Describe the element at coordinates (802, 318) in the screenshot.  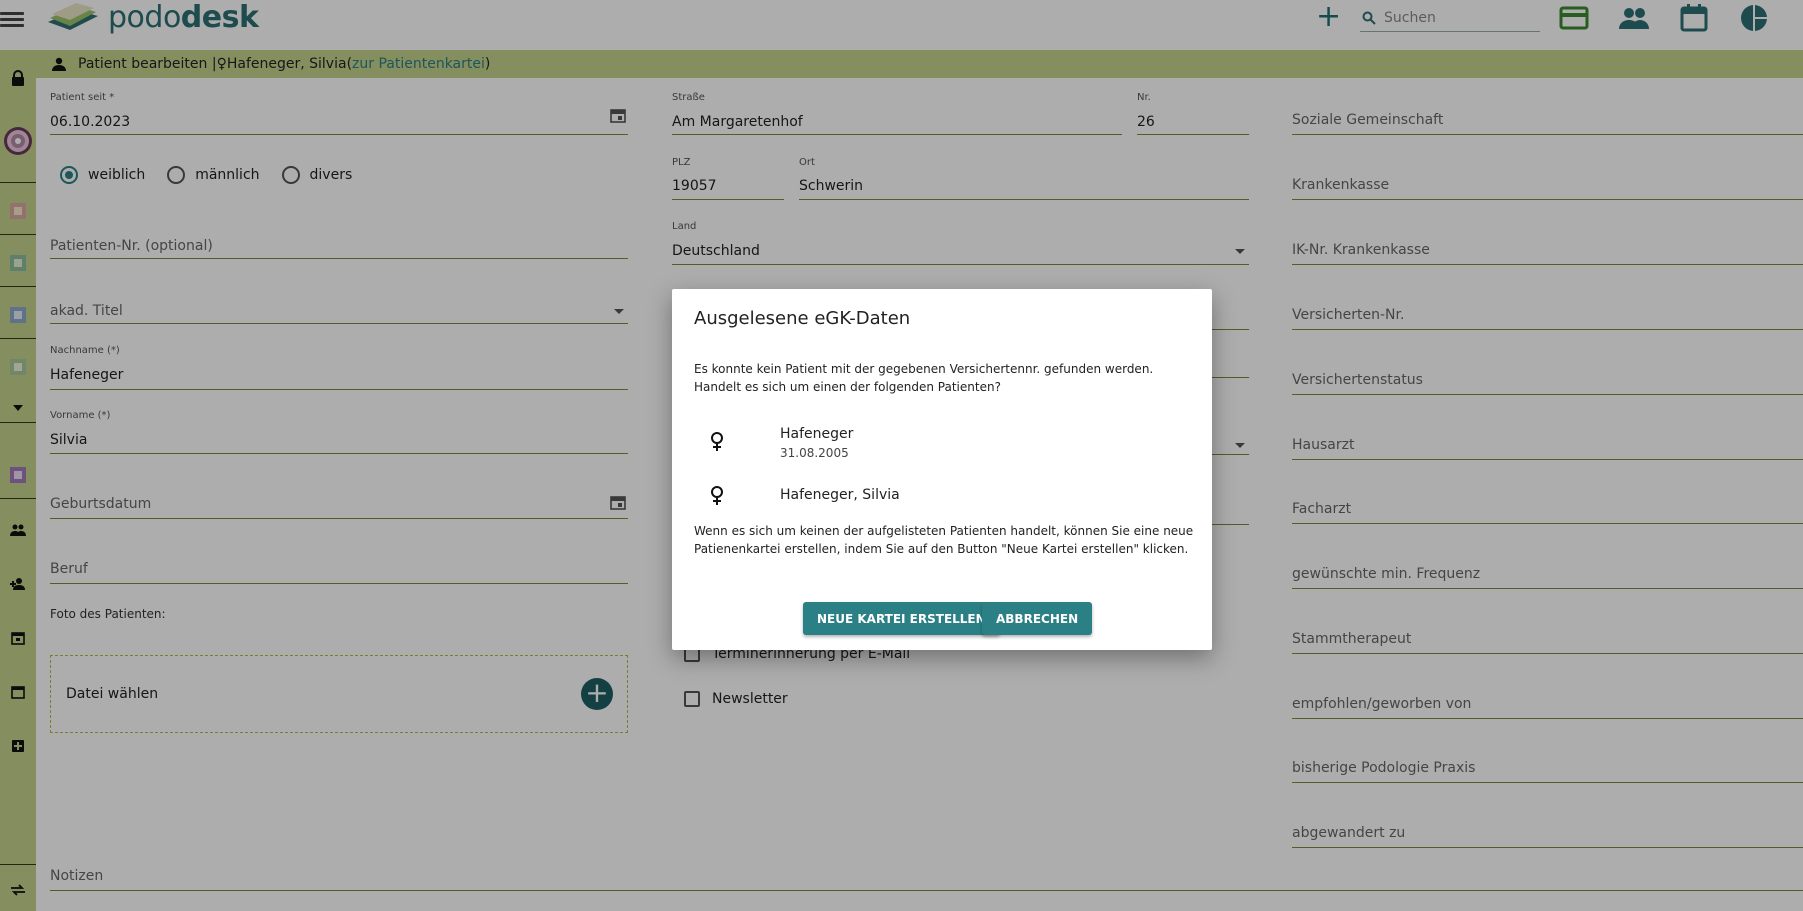
I see `dialog-title: Ausgelesene eGK-Daten` at that location.